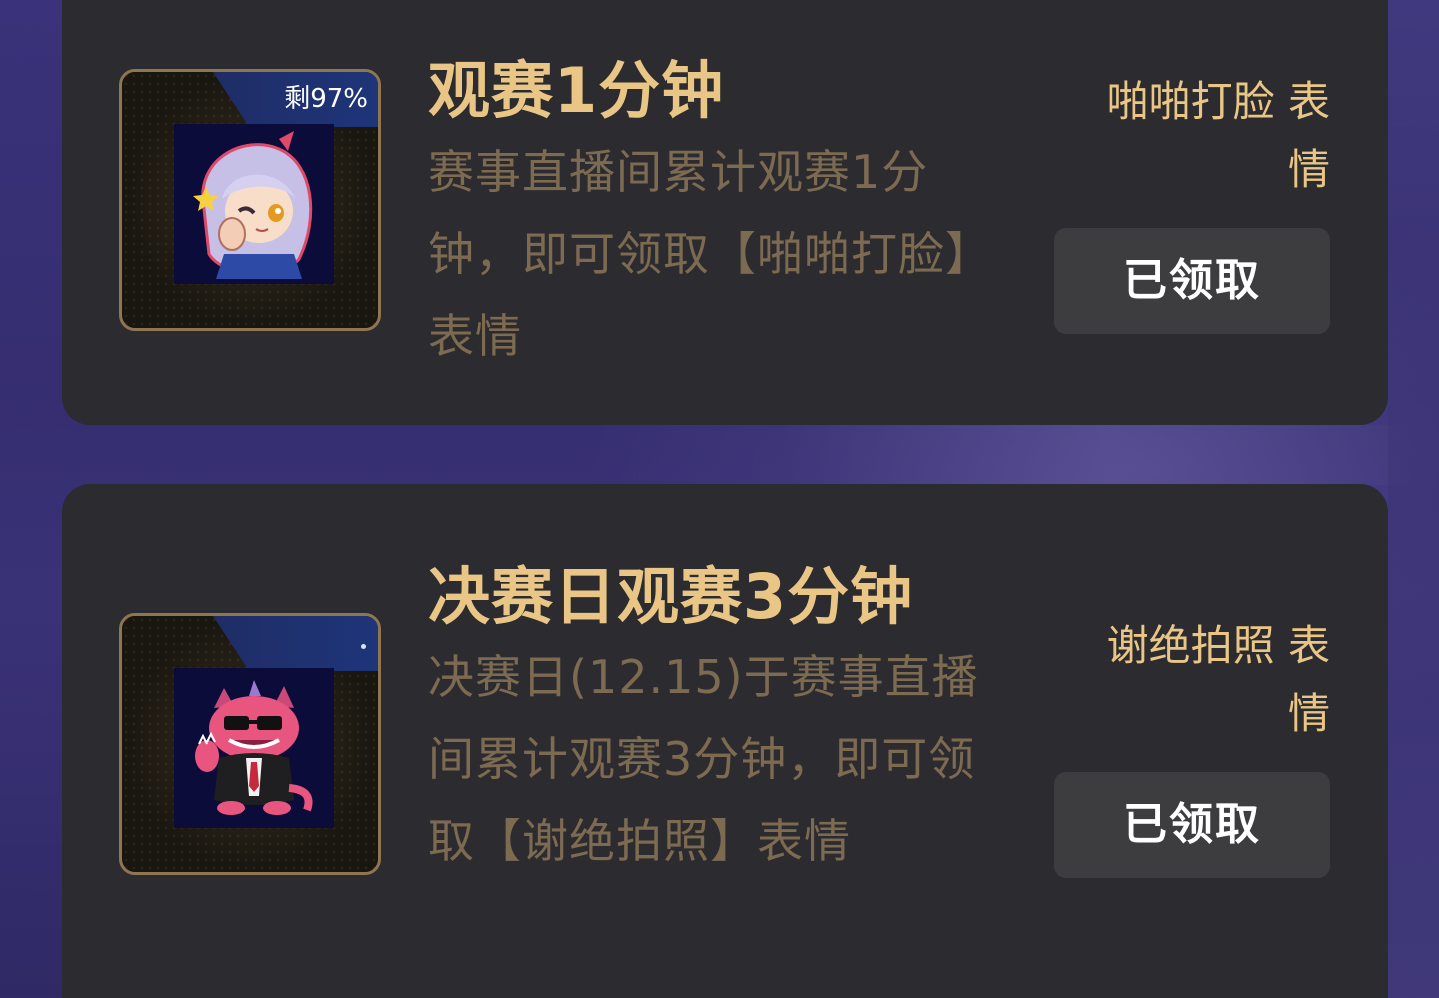  Describe the element at coordinates (1218, 679) in the screenshot. I see `reward-name: 谢绝拍照 表情` at that location.